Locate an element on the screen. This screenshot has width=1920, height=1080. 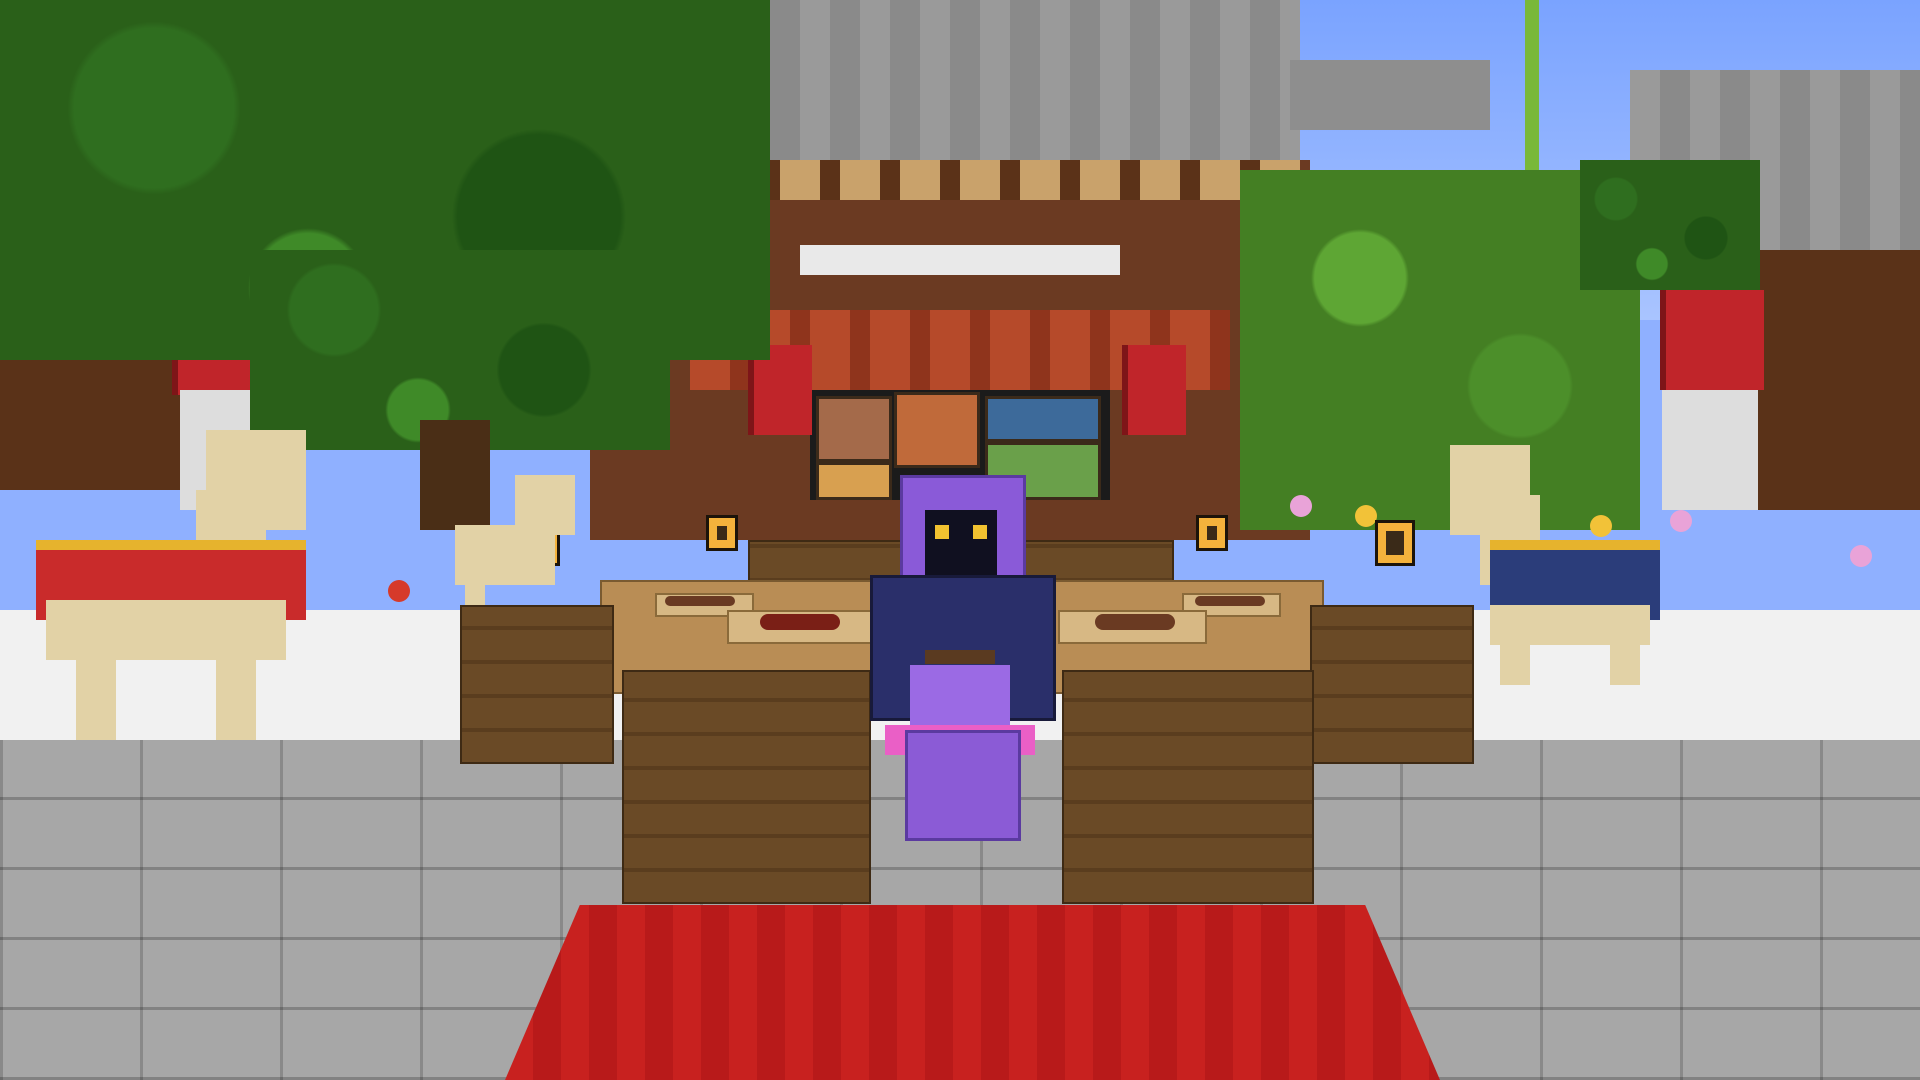
red-banner-right is located at coordinates (1154, 390).